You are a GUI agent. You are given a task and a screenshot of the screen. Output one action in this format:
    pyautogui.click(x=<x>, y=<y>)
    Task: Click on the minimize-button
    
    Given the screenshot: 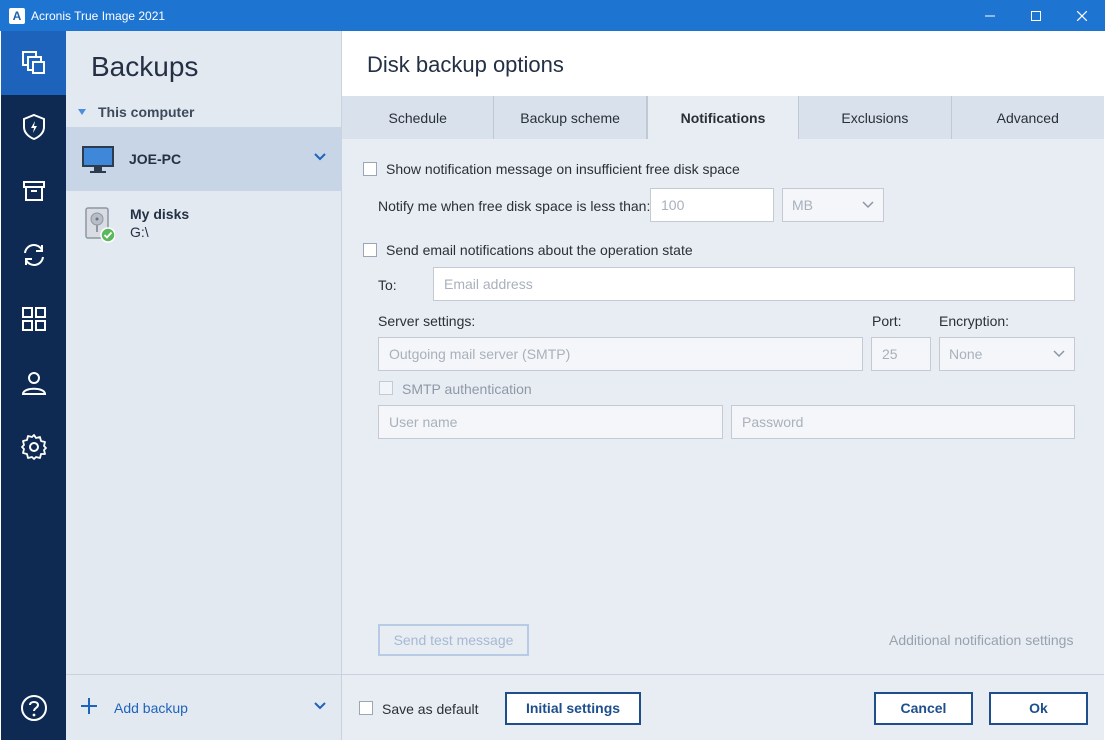 What is the action you would take?
    pyautogui.click(x=990, y=15)
    